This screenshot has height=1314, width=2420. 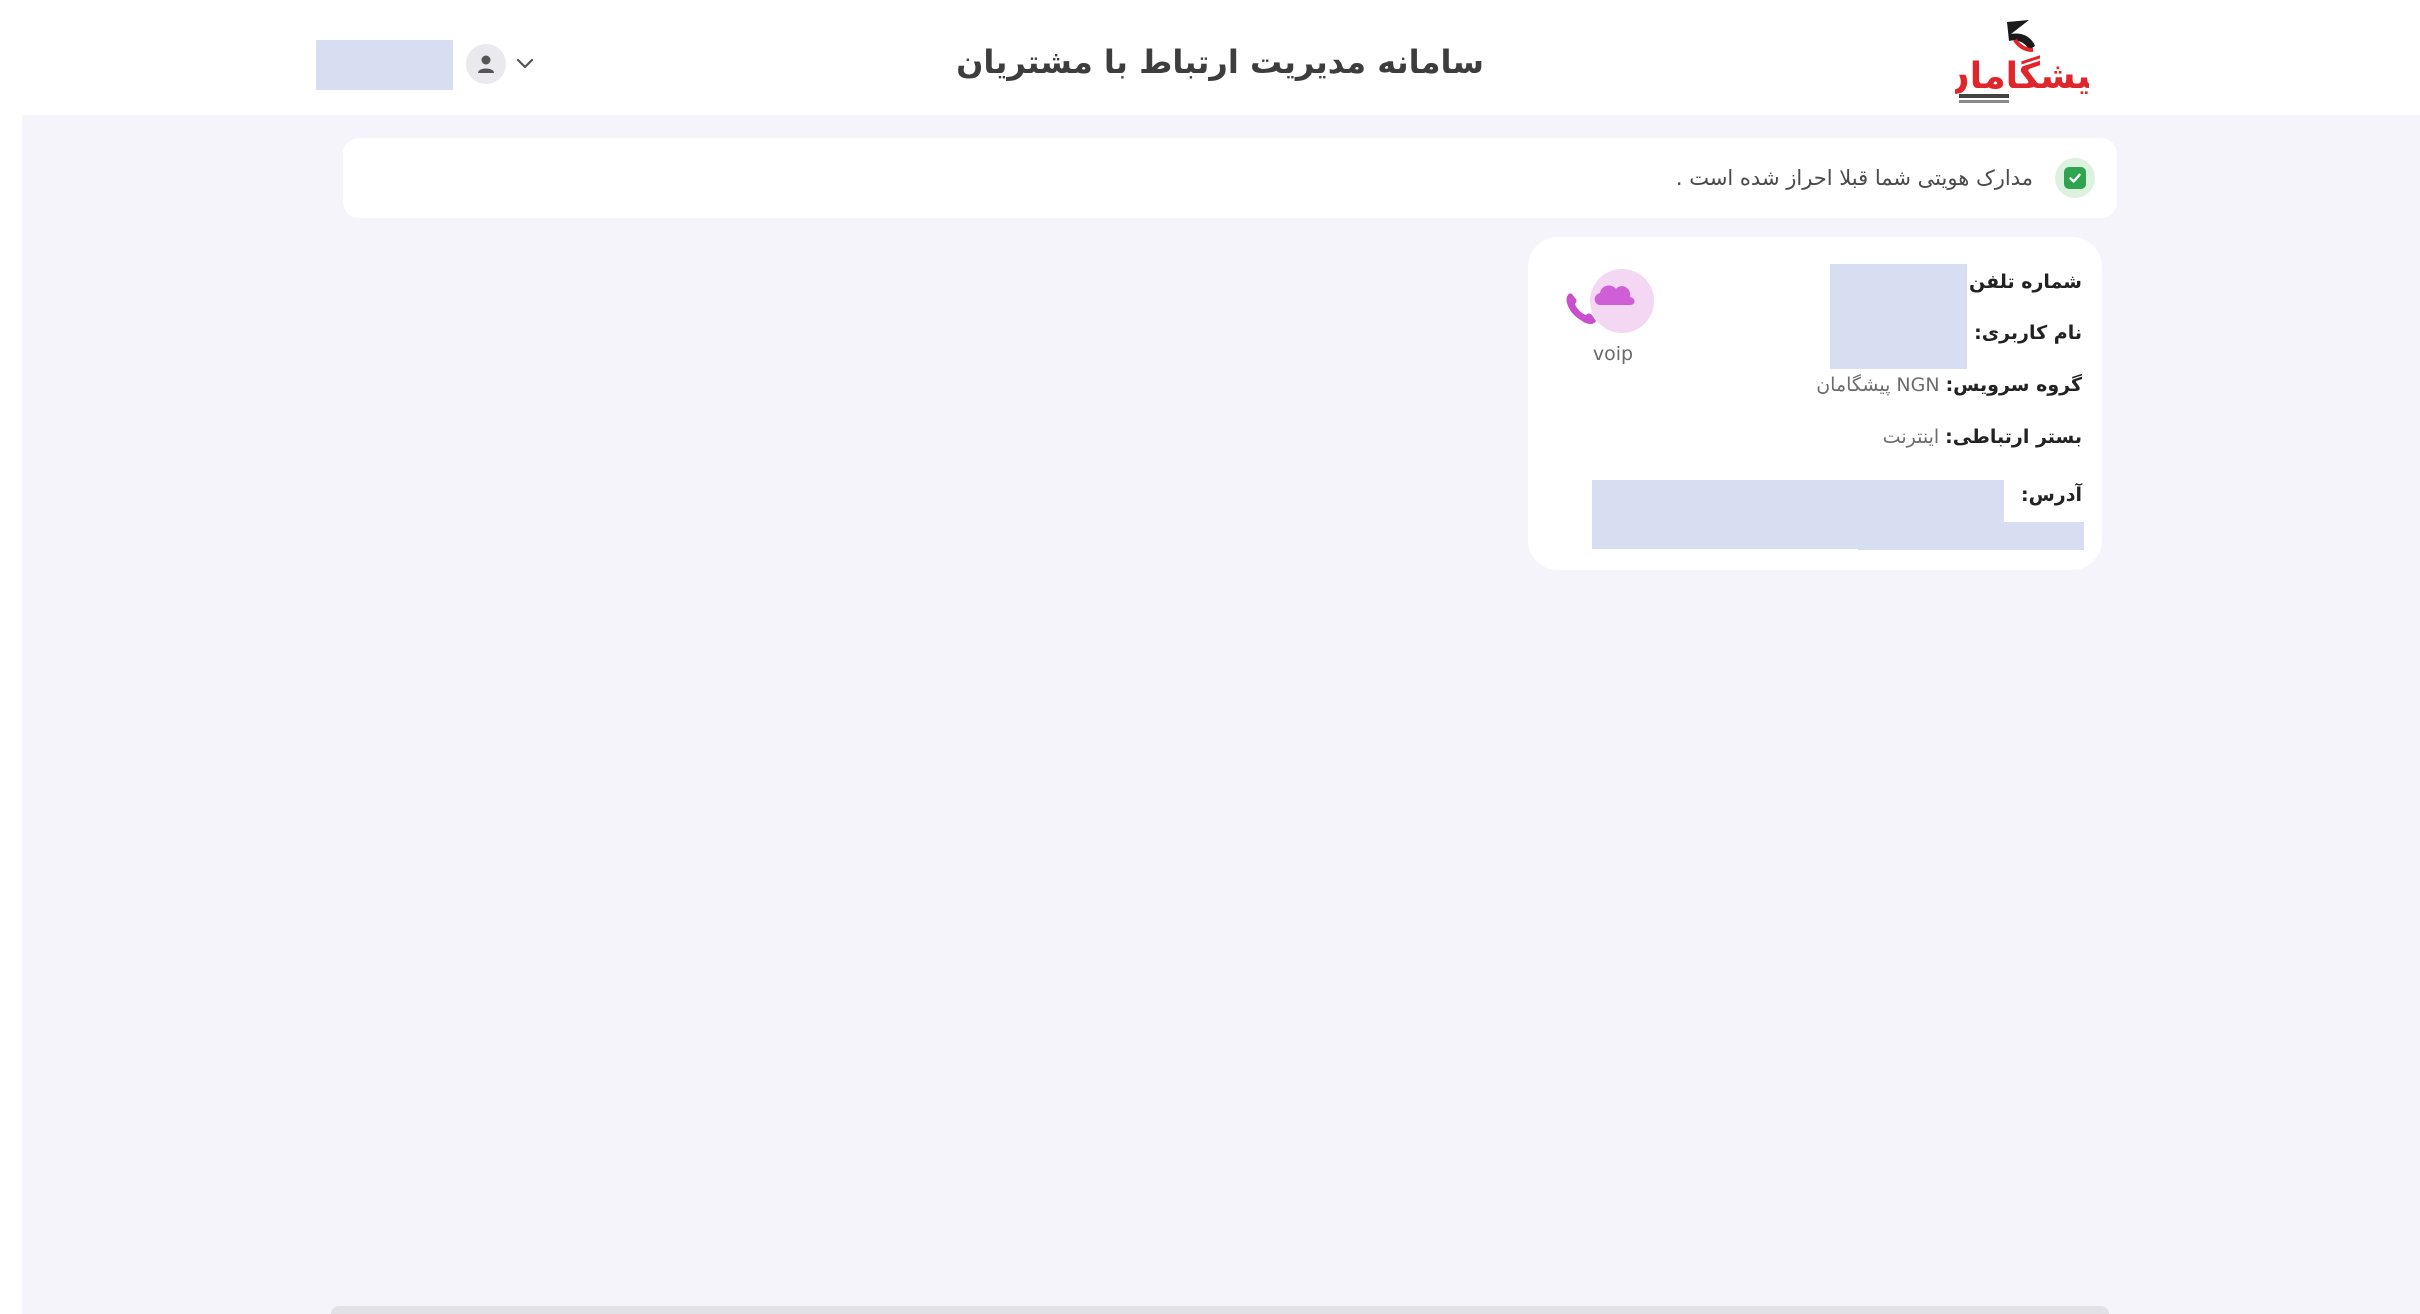 What do you see at coordinates (384, 65) in the screenshot?
I see `user-name-redacted` at bounding box center [384, 65].